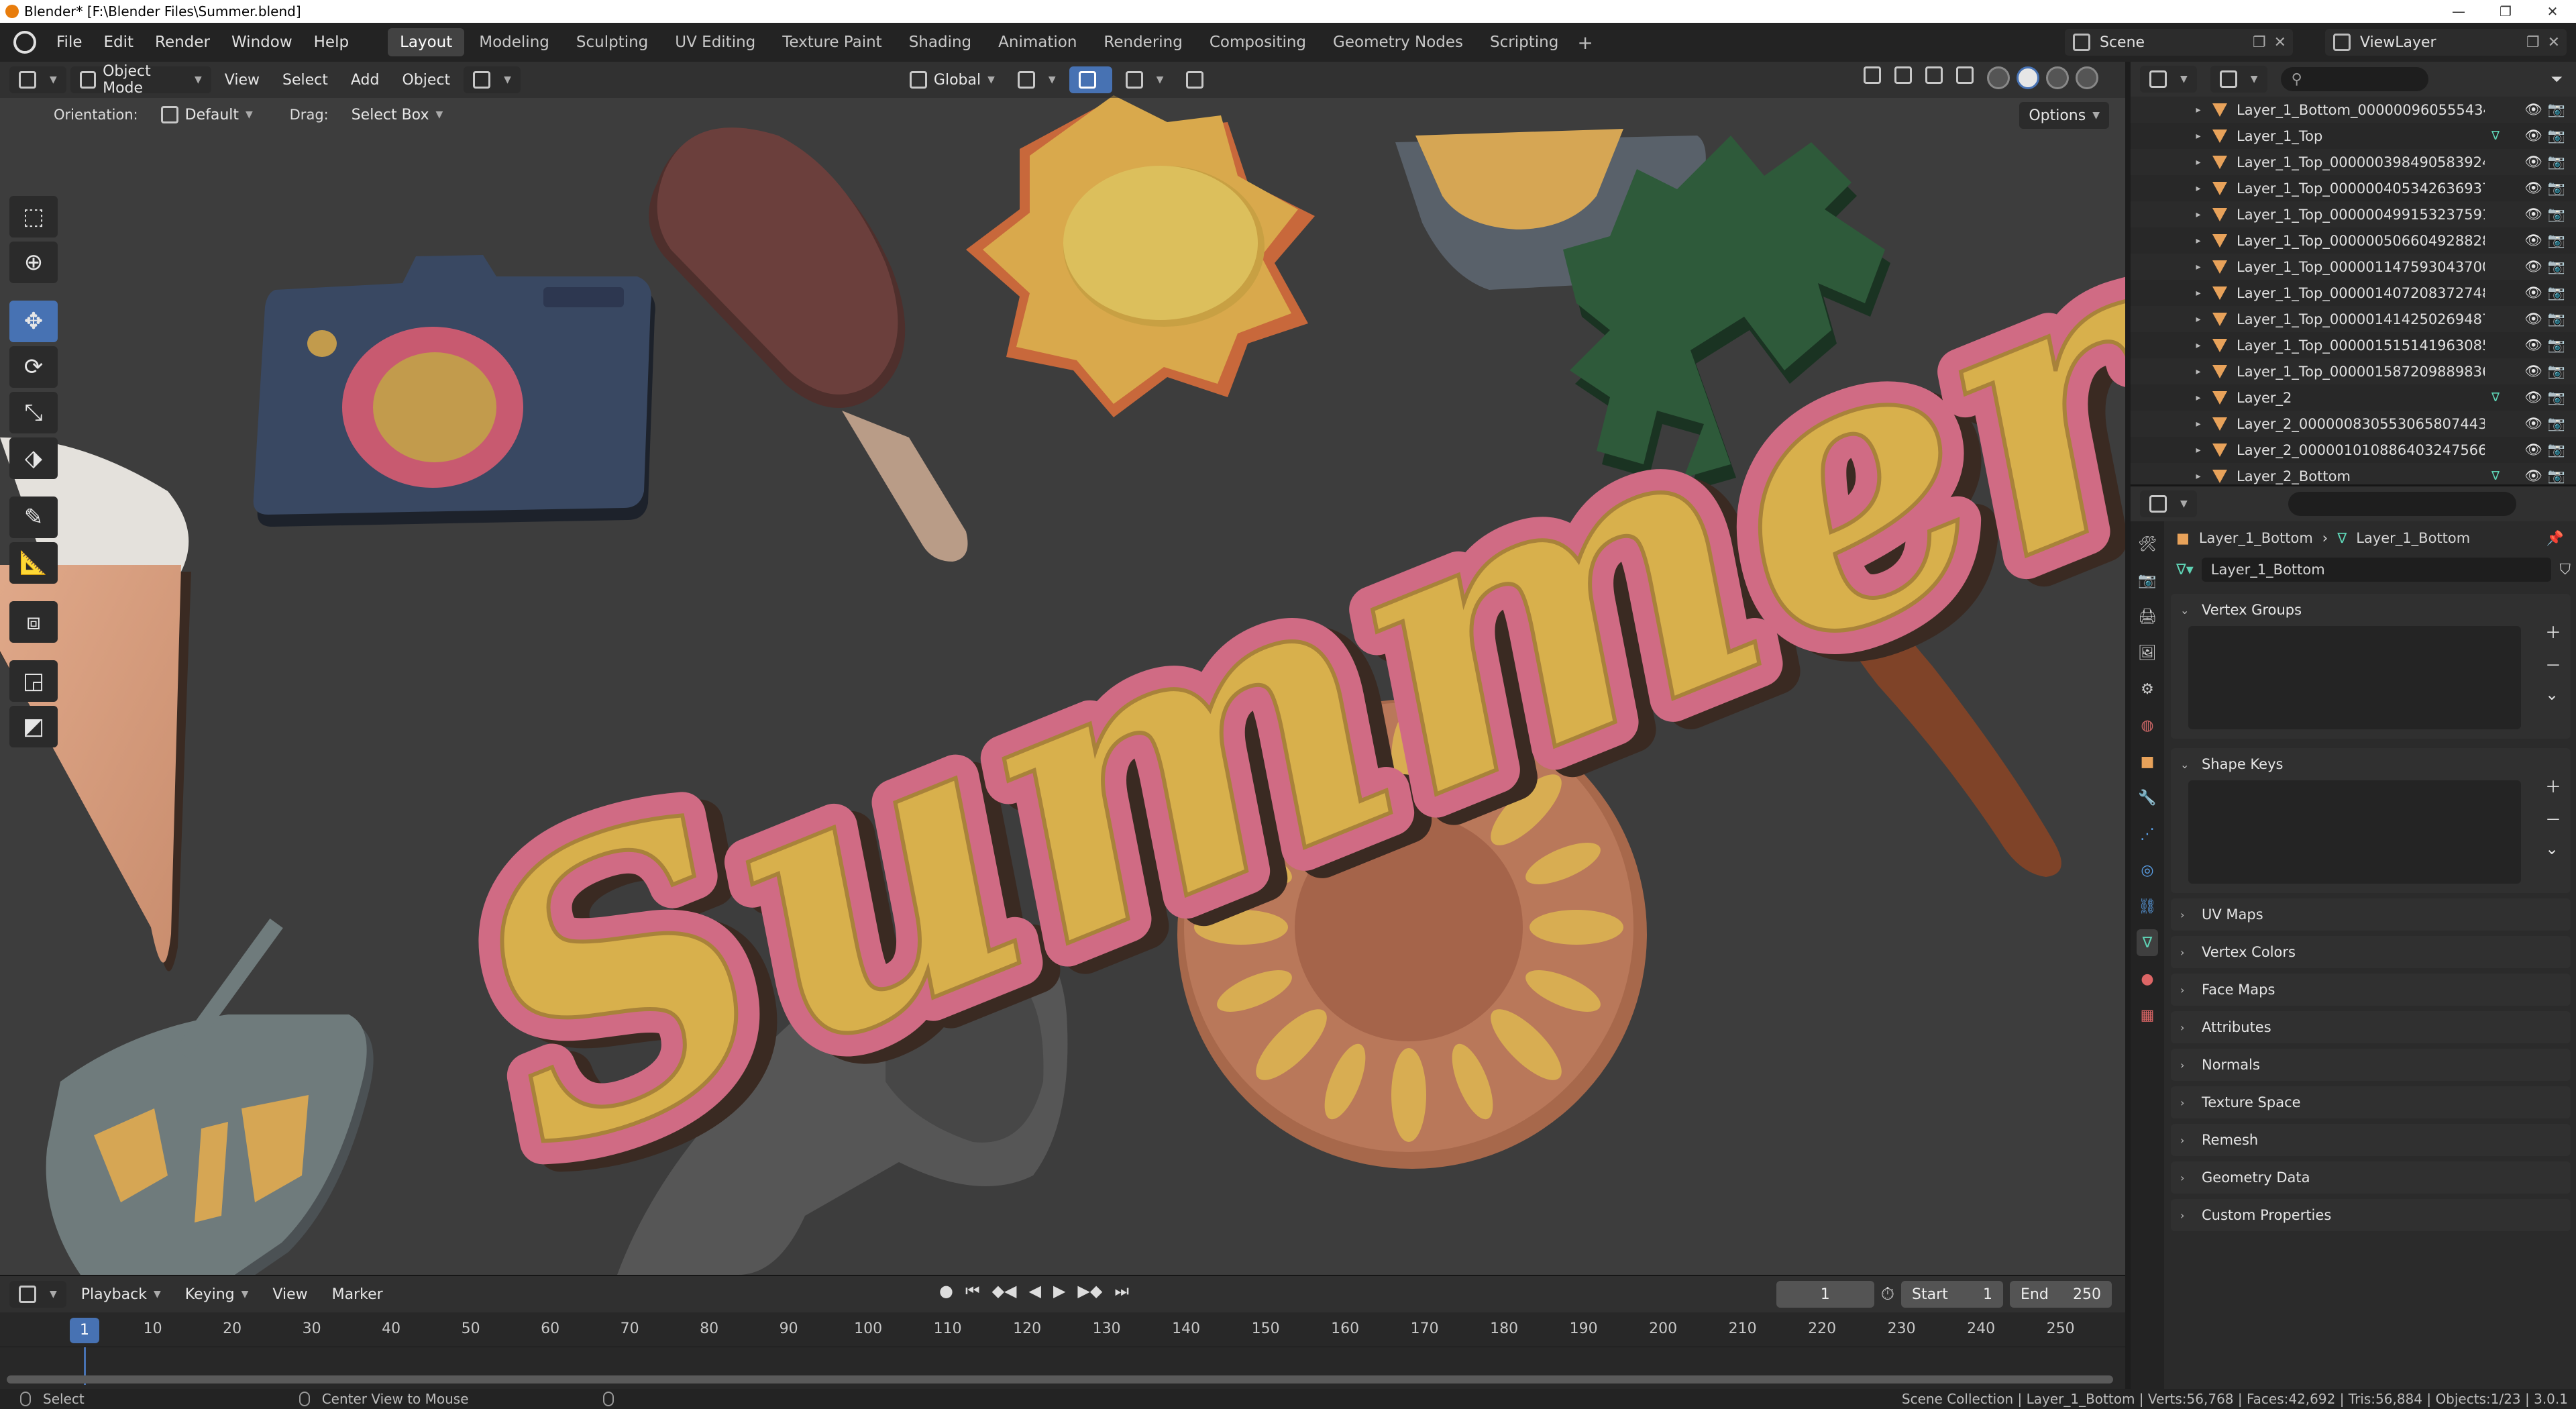 The width and height of the screenshot is (2576, 1409). I want to click on panel-header-vertex-groups: ⌄ Vertex Groups, so click(2371, 610).